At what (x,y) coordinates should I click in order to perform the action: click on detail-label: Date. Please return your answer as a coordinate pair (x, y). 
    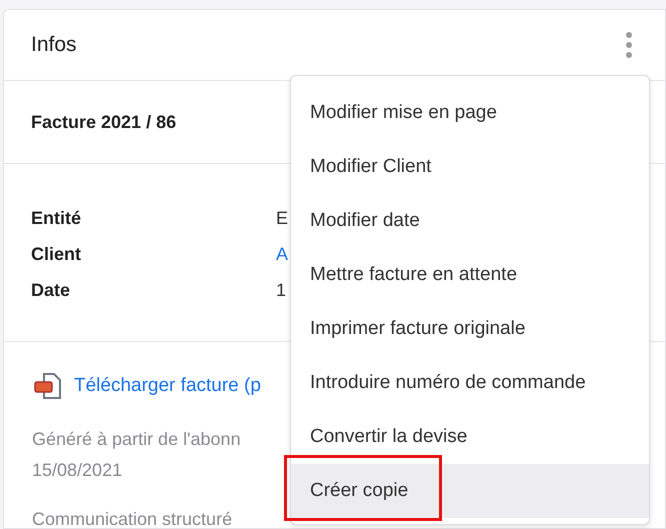
    Looking at the image, I should click on (51, 290).